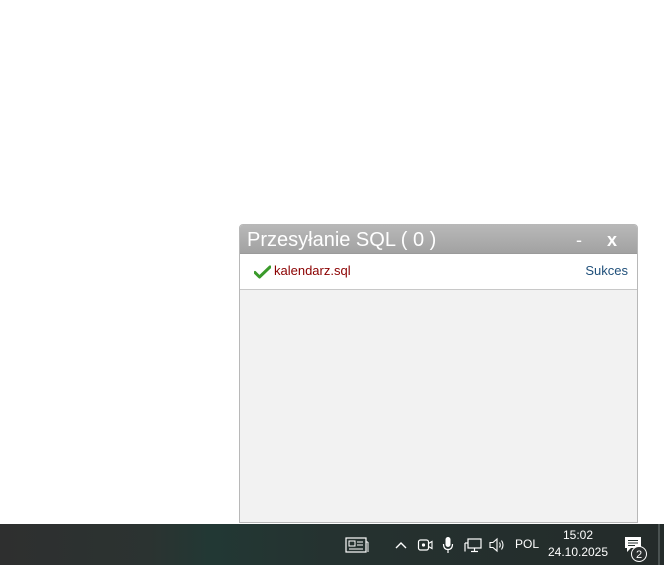 The image size is (664, 565). I want to click on close-button: x, so click(612, 240).